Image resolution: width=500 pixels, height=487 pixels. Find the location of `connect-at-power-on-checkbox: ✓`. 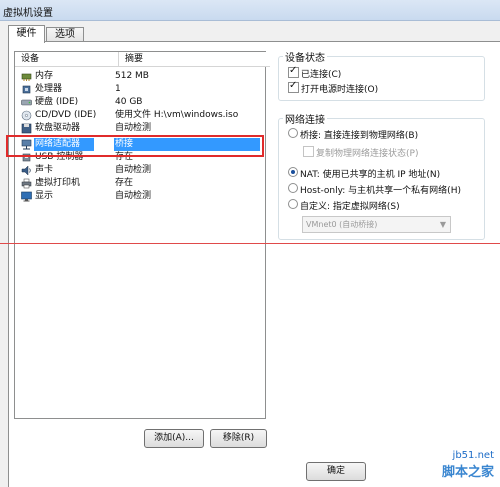

connect-at-power-on-checkbox: ✓ is located at coordinates (293, 86).